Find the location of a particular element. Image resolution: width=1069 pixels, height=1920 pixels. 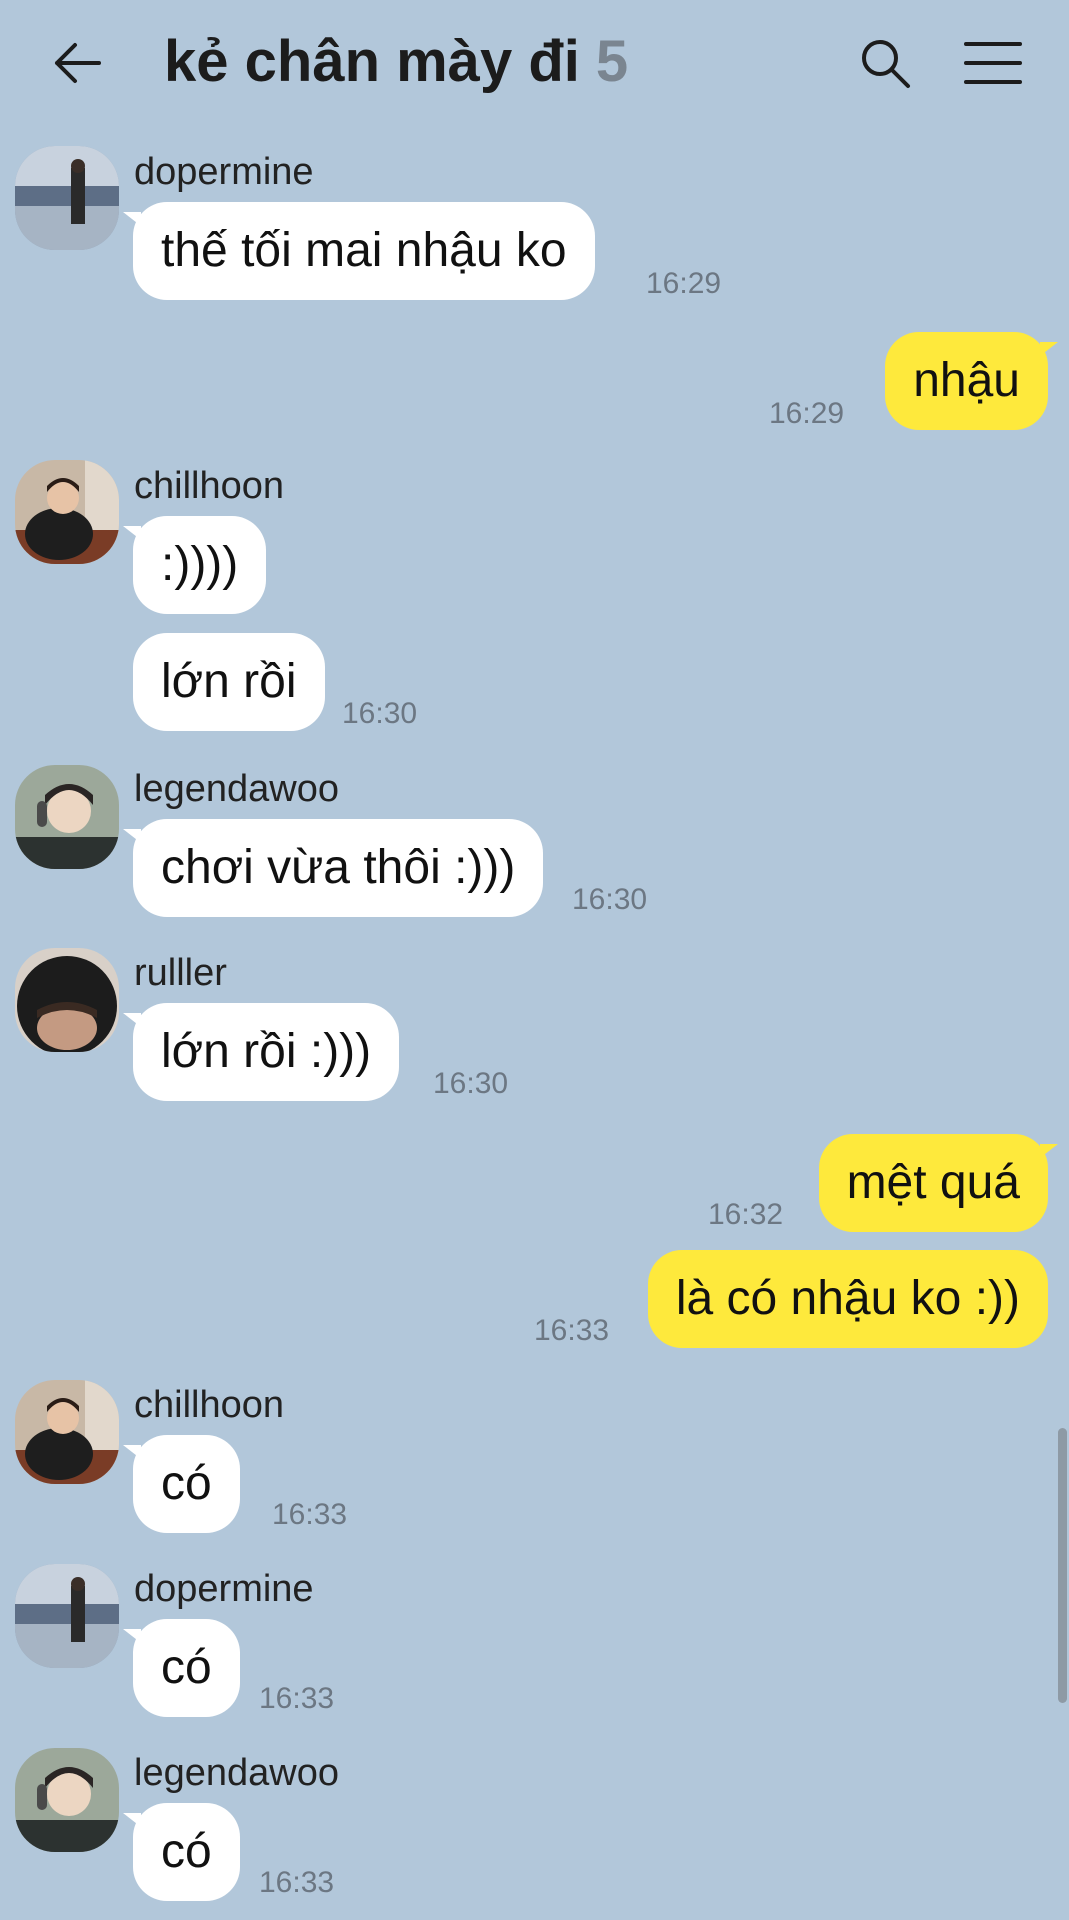

chat-header: kẻ chân mày đi 5 is located at coordinates (534, 65).